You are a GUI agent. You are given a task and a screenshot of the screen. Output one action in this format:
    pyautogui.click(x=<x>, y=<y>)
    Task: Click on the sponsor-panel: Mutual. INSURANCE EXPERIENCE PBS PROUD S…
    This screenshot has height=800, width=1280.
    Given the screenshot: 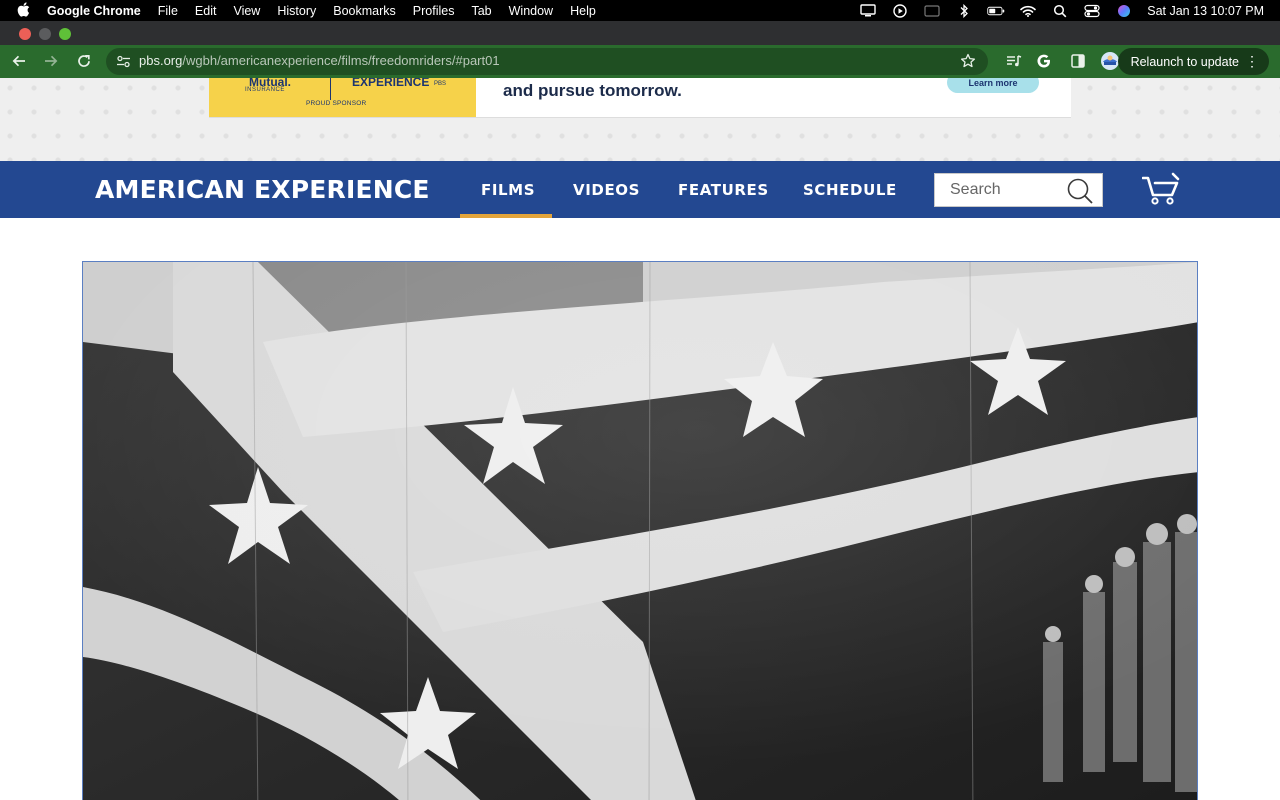 What is the action you would take?
    pyautogui.click(x=342, y=97)
    